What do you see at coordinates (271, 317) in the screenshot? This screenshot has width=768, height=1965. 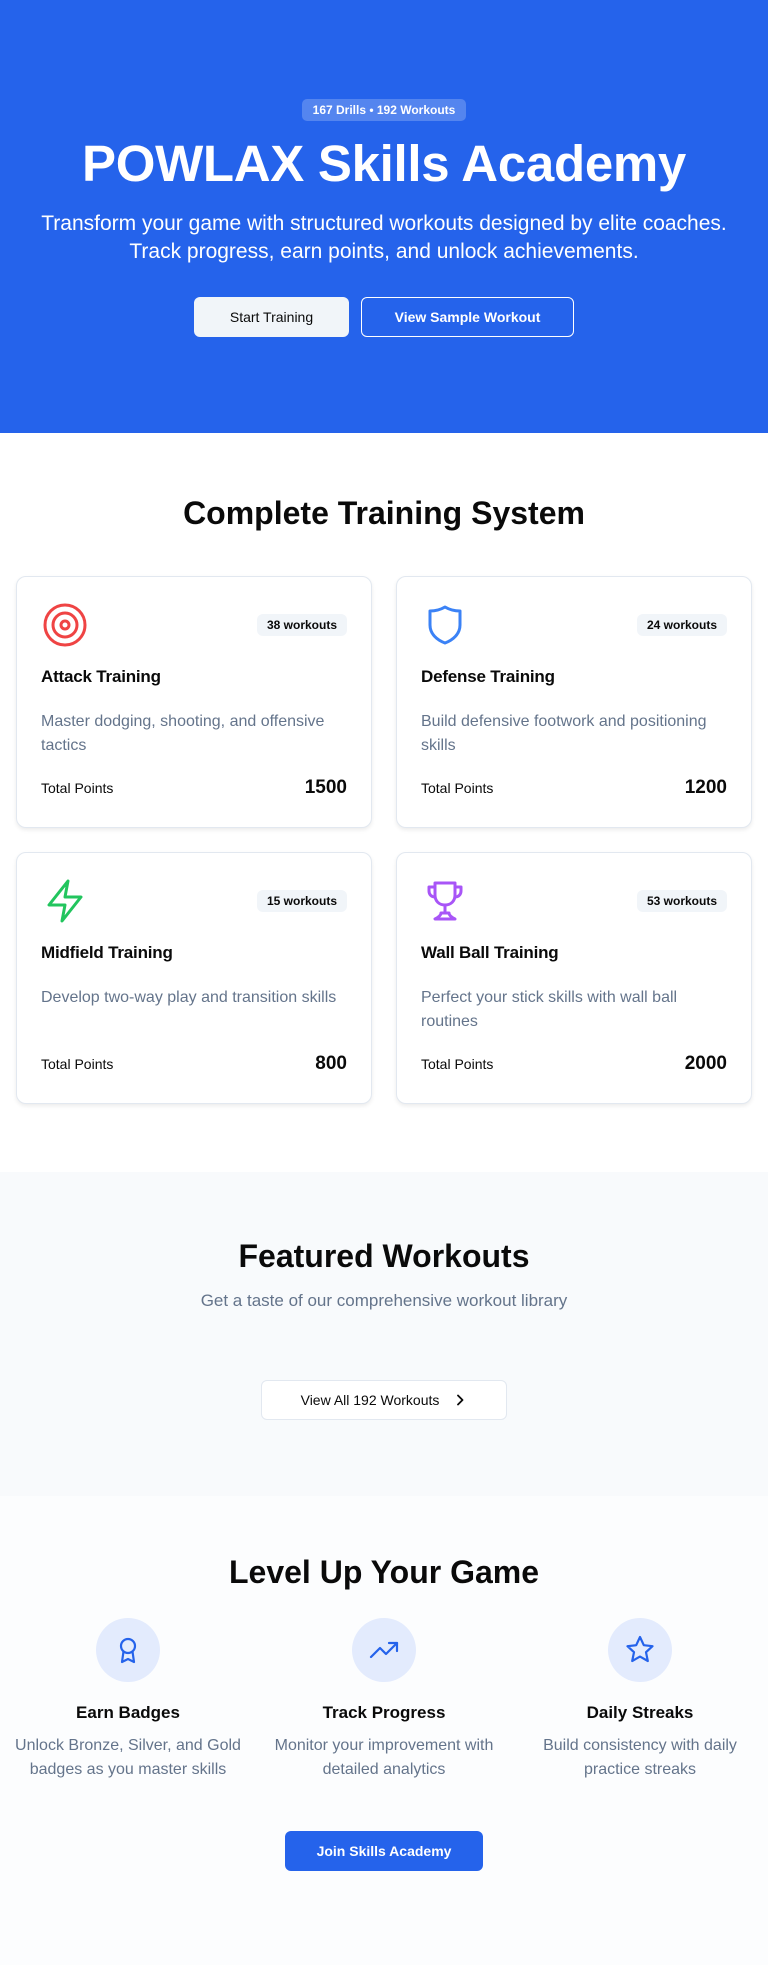 I see `start-training-button: Start Training` at bounding box center [271, 317].